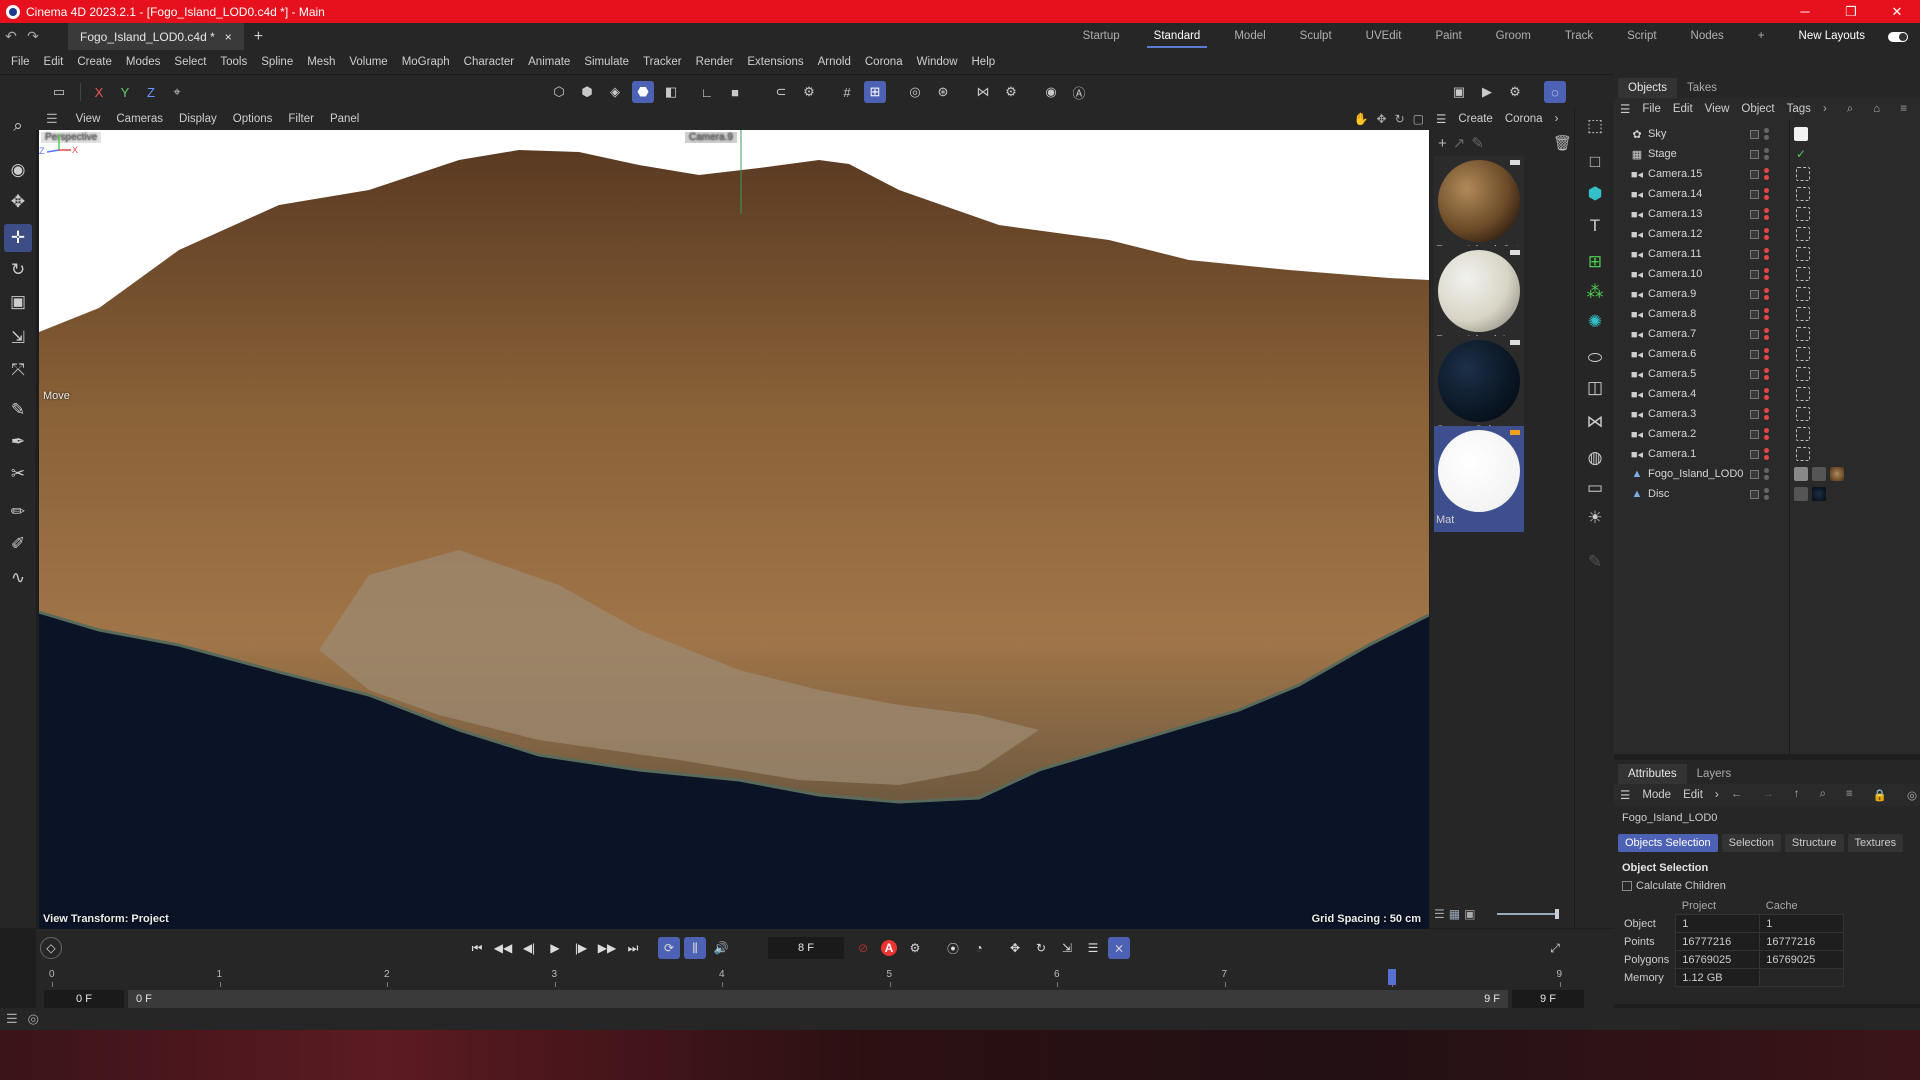 The width and height of the screenshot is (1920, 1080). Describe the element at coordinates (1177, 36) in the screenshot. I see `layout-tab-standard: Standard` at that location.